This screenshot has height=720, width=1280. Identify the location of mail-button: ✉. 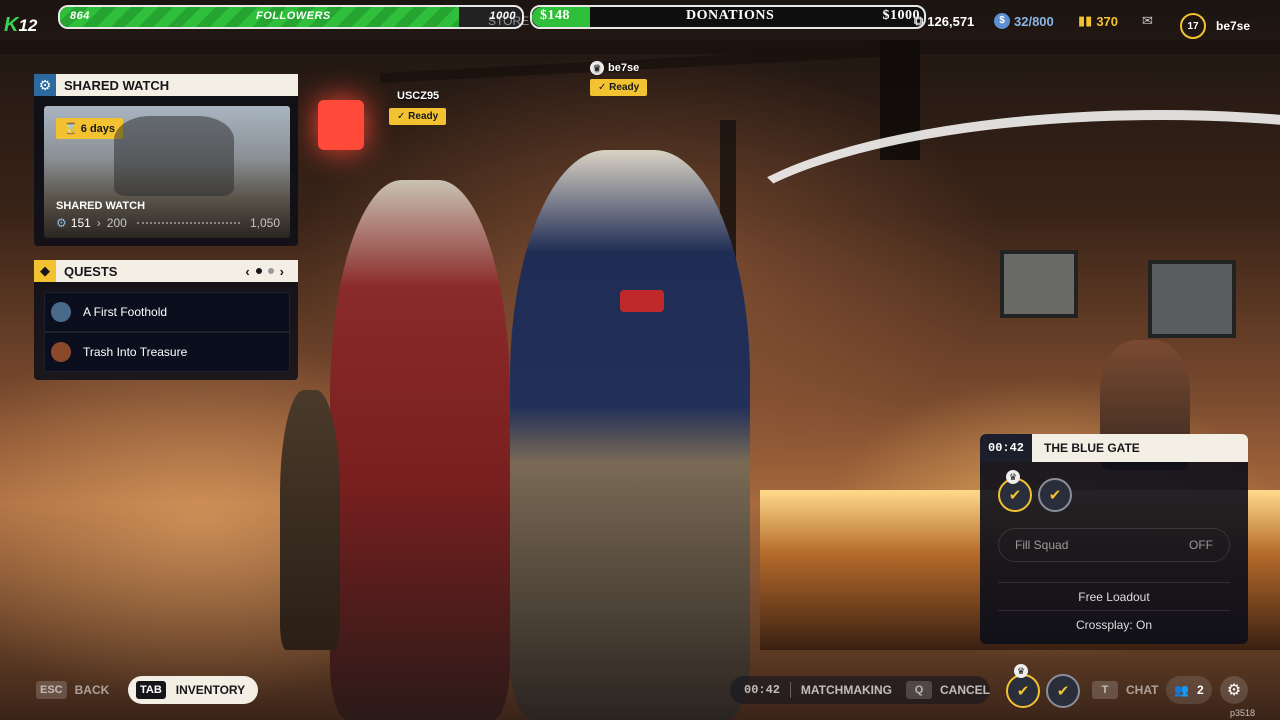
(1147, 21).